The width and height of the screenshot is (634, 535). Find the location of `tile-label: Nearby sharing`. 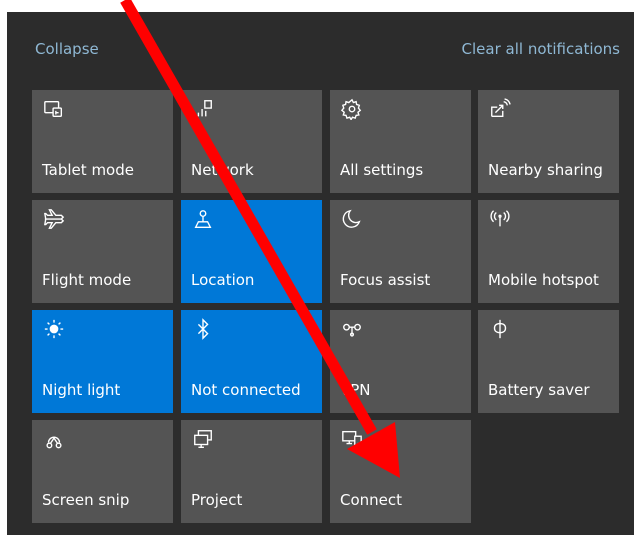

tile-label: Nearby sharing is located at coordinates (545, 170).